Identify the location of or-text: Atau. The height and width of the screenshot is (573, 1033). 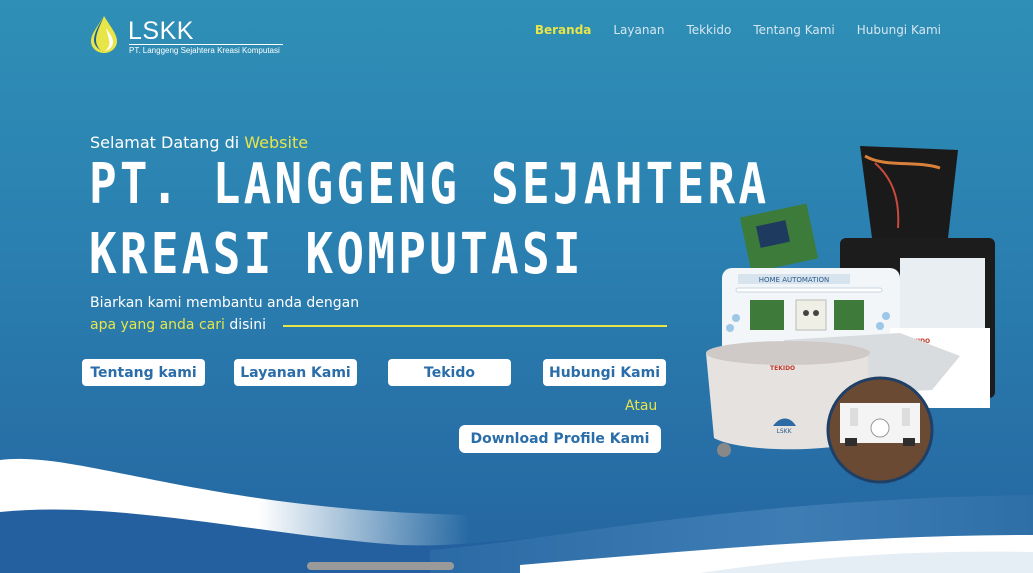
(641, 406).